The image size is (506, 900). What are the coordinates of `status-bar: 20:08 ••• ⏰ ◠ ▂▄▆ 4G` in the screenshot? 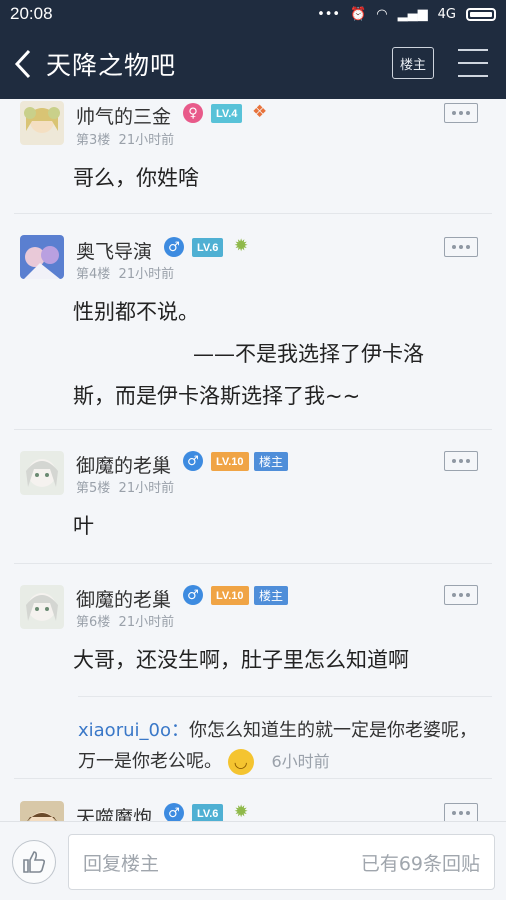 It's located at (253, 14).